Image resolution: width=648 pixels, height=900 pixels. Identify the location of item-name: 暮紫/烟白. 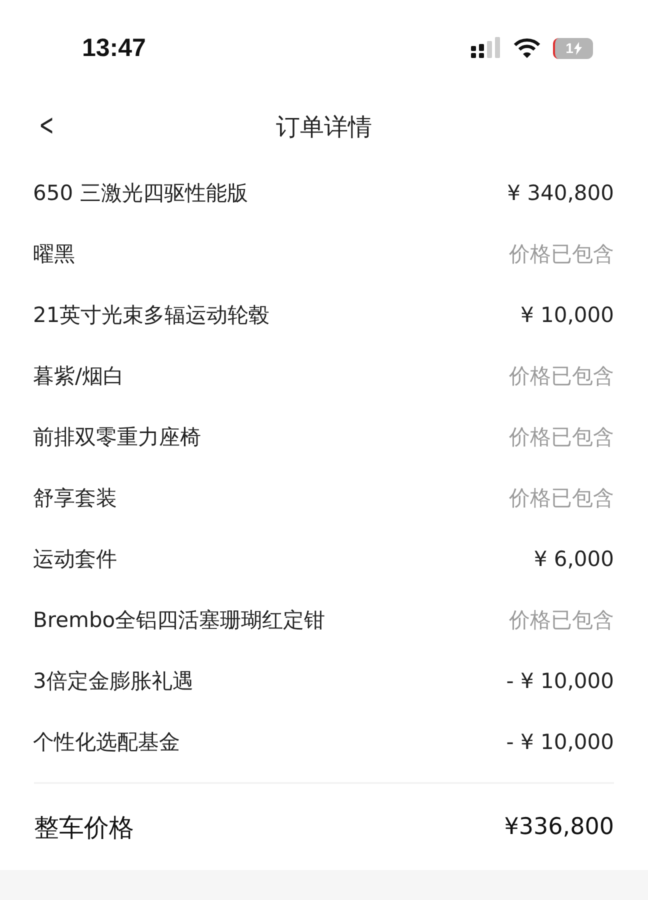
(78, 376).